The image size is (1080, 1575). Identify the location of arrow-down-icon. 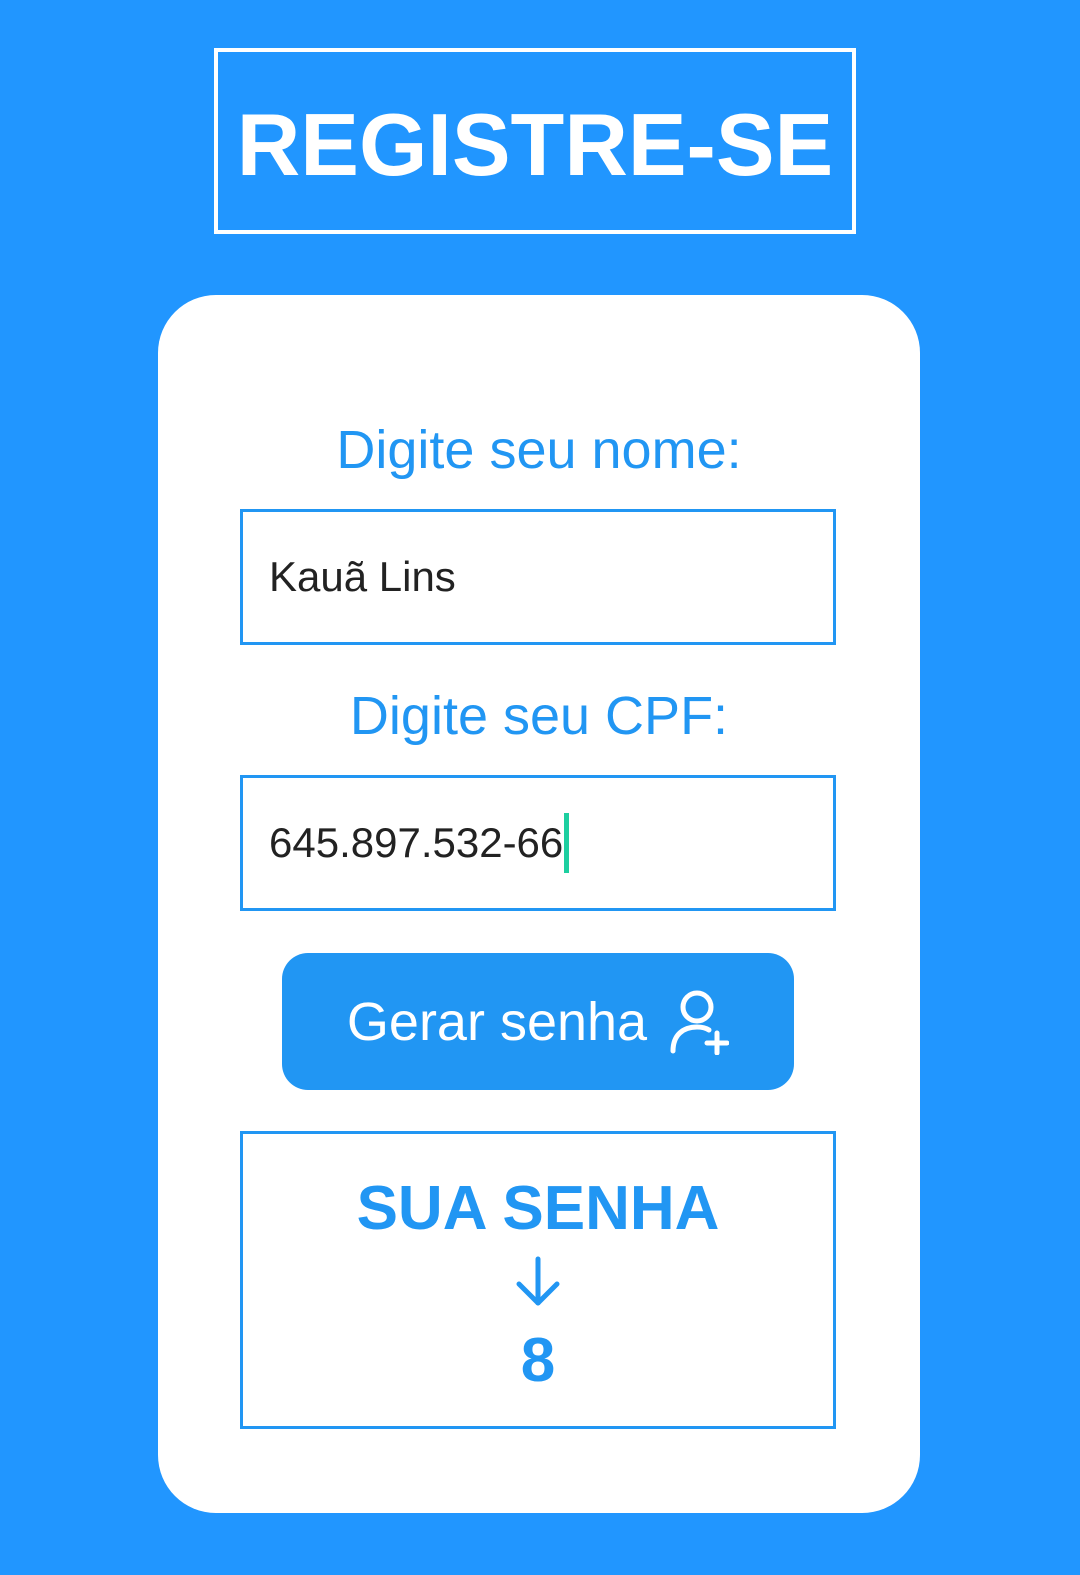
(538, 1282).